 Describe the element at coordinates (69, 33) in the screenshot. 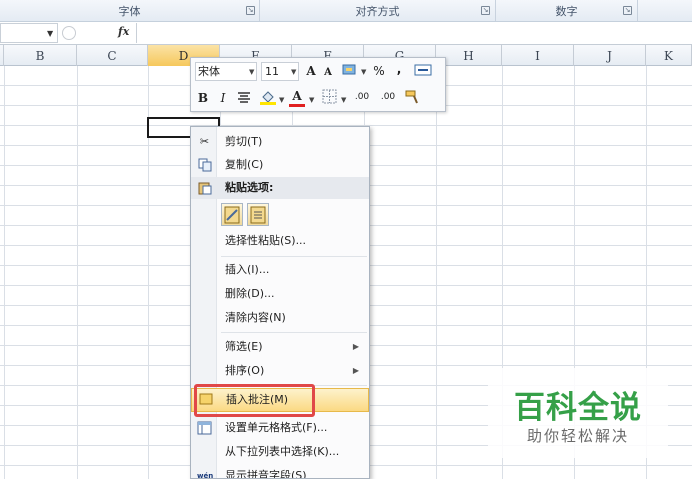

I see `cancel-icon` at that location.